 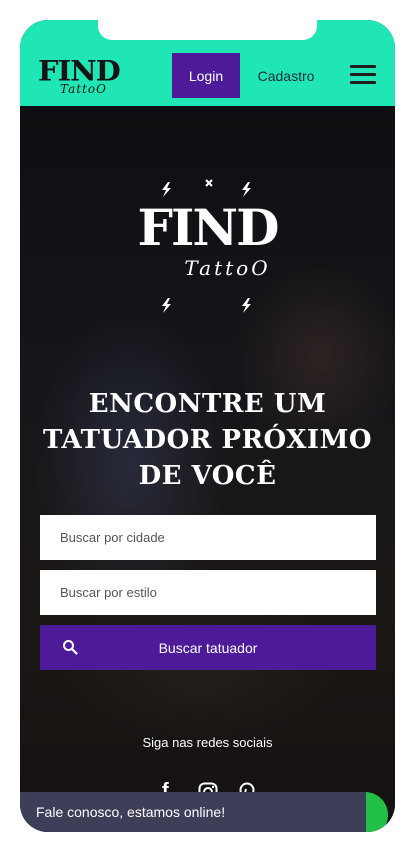 What do you see at coordinates (207, 742) in the screenshot?
I see `social-follow-title: Siga nas redes sociais` at bounding box center [207, 742].